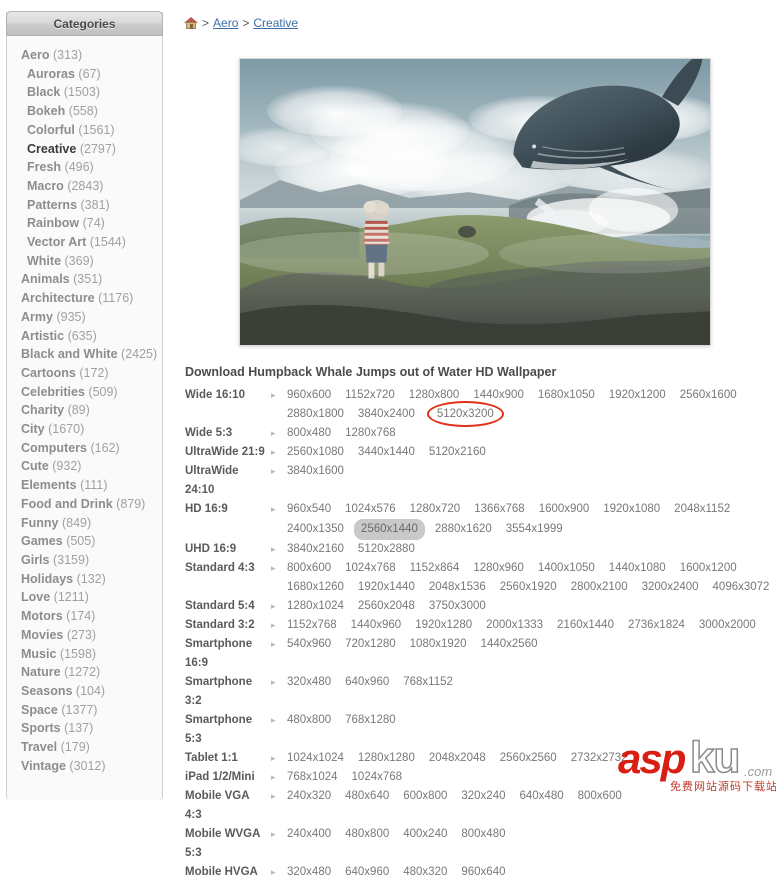 The width and height of the screenshot is (776, 882). I want to click on sidebar-item-artistic: Artistic (635), so click(84, 336).